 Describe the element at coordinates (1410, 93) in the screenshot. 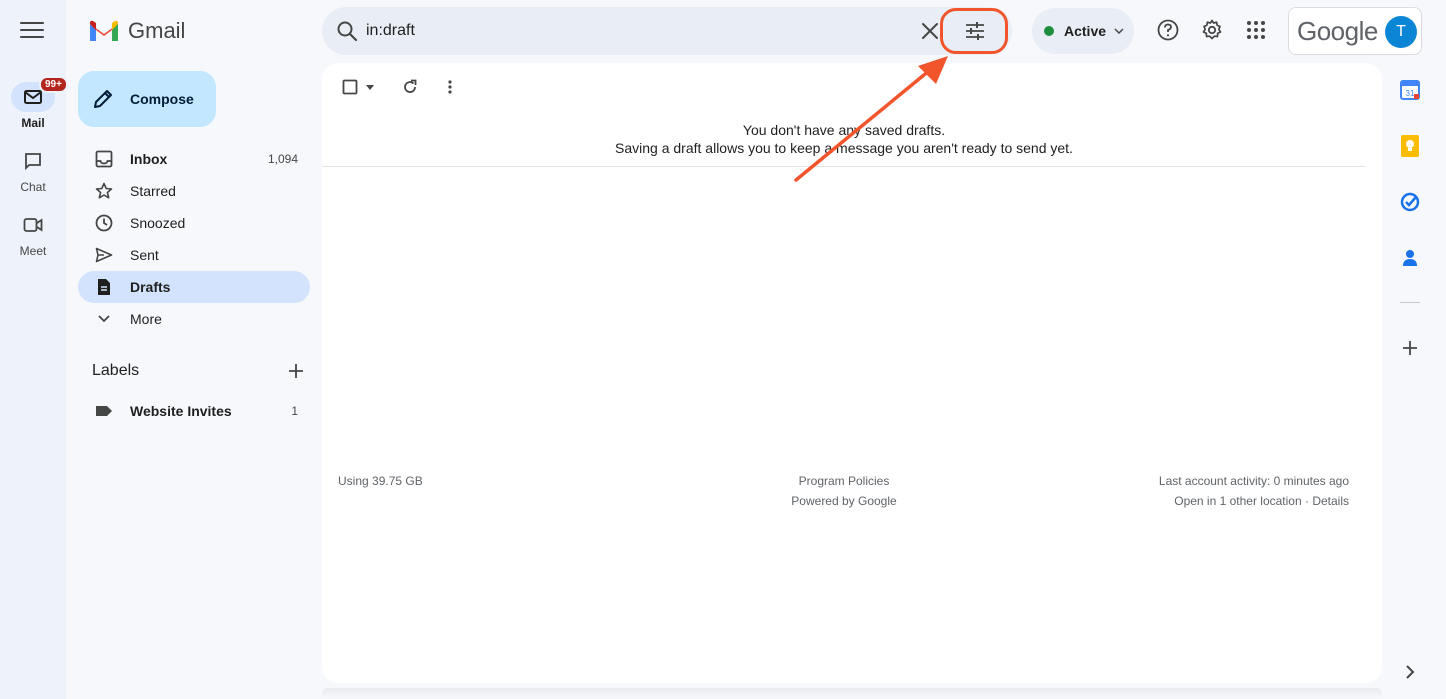

I see `svg-text: 31` at that location.